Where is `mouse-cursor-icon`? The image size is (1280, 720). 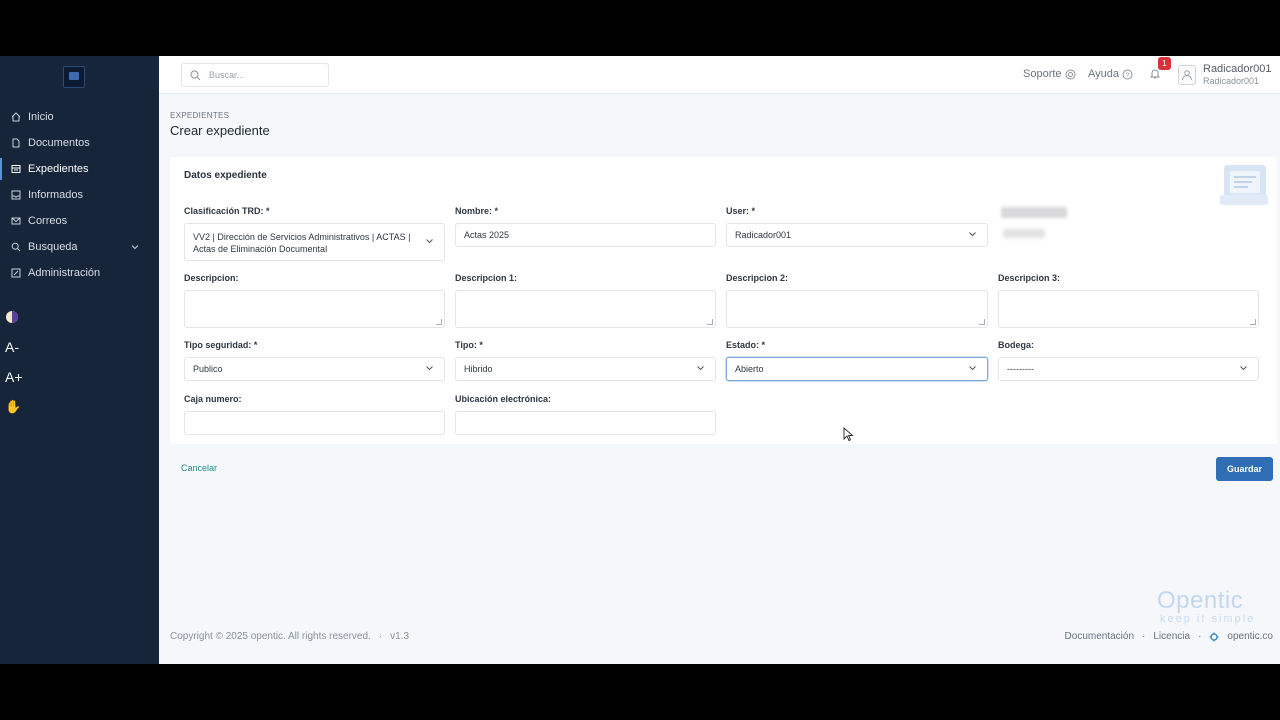
mouse-cursor-icon is located at coordinates (848, 434).